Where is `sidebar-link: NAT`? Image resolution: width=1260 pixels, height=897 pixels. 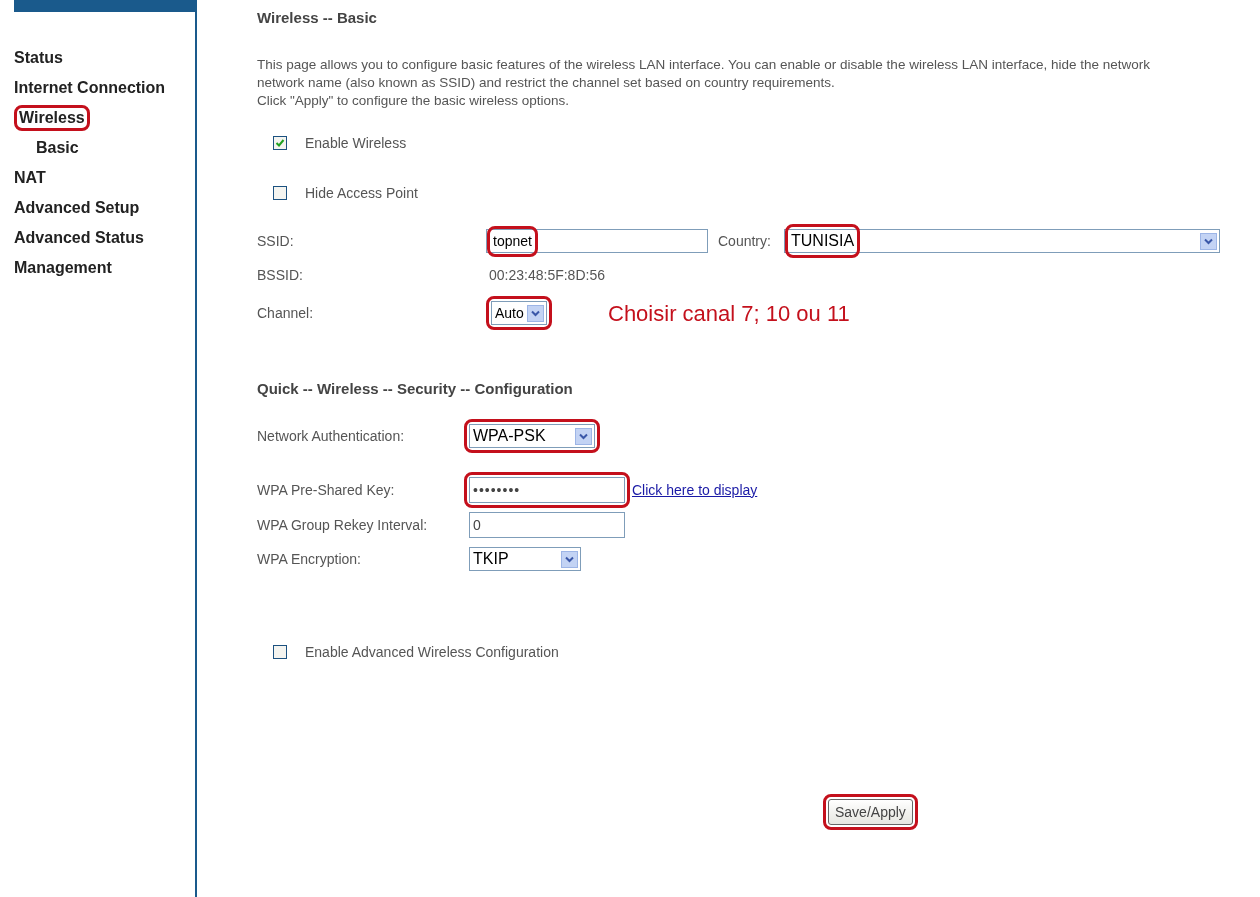
sidebar-link: NAT is located at coordinates (30, 178).